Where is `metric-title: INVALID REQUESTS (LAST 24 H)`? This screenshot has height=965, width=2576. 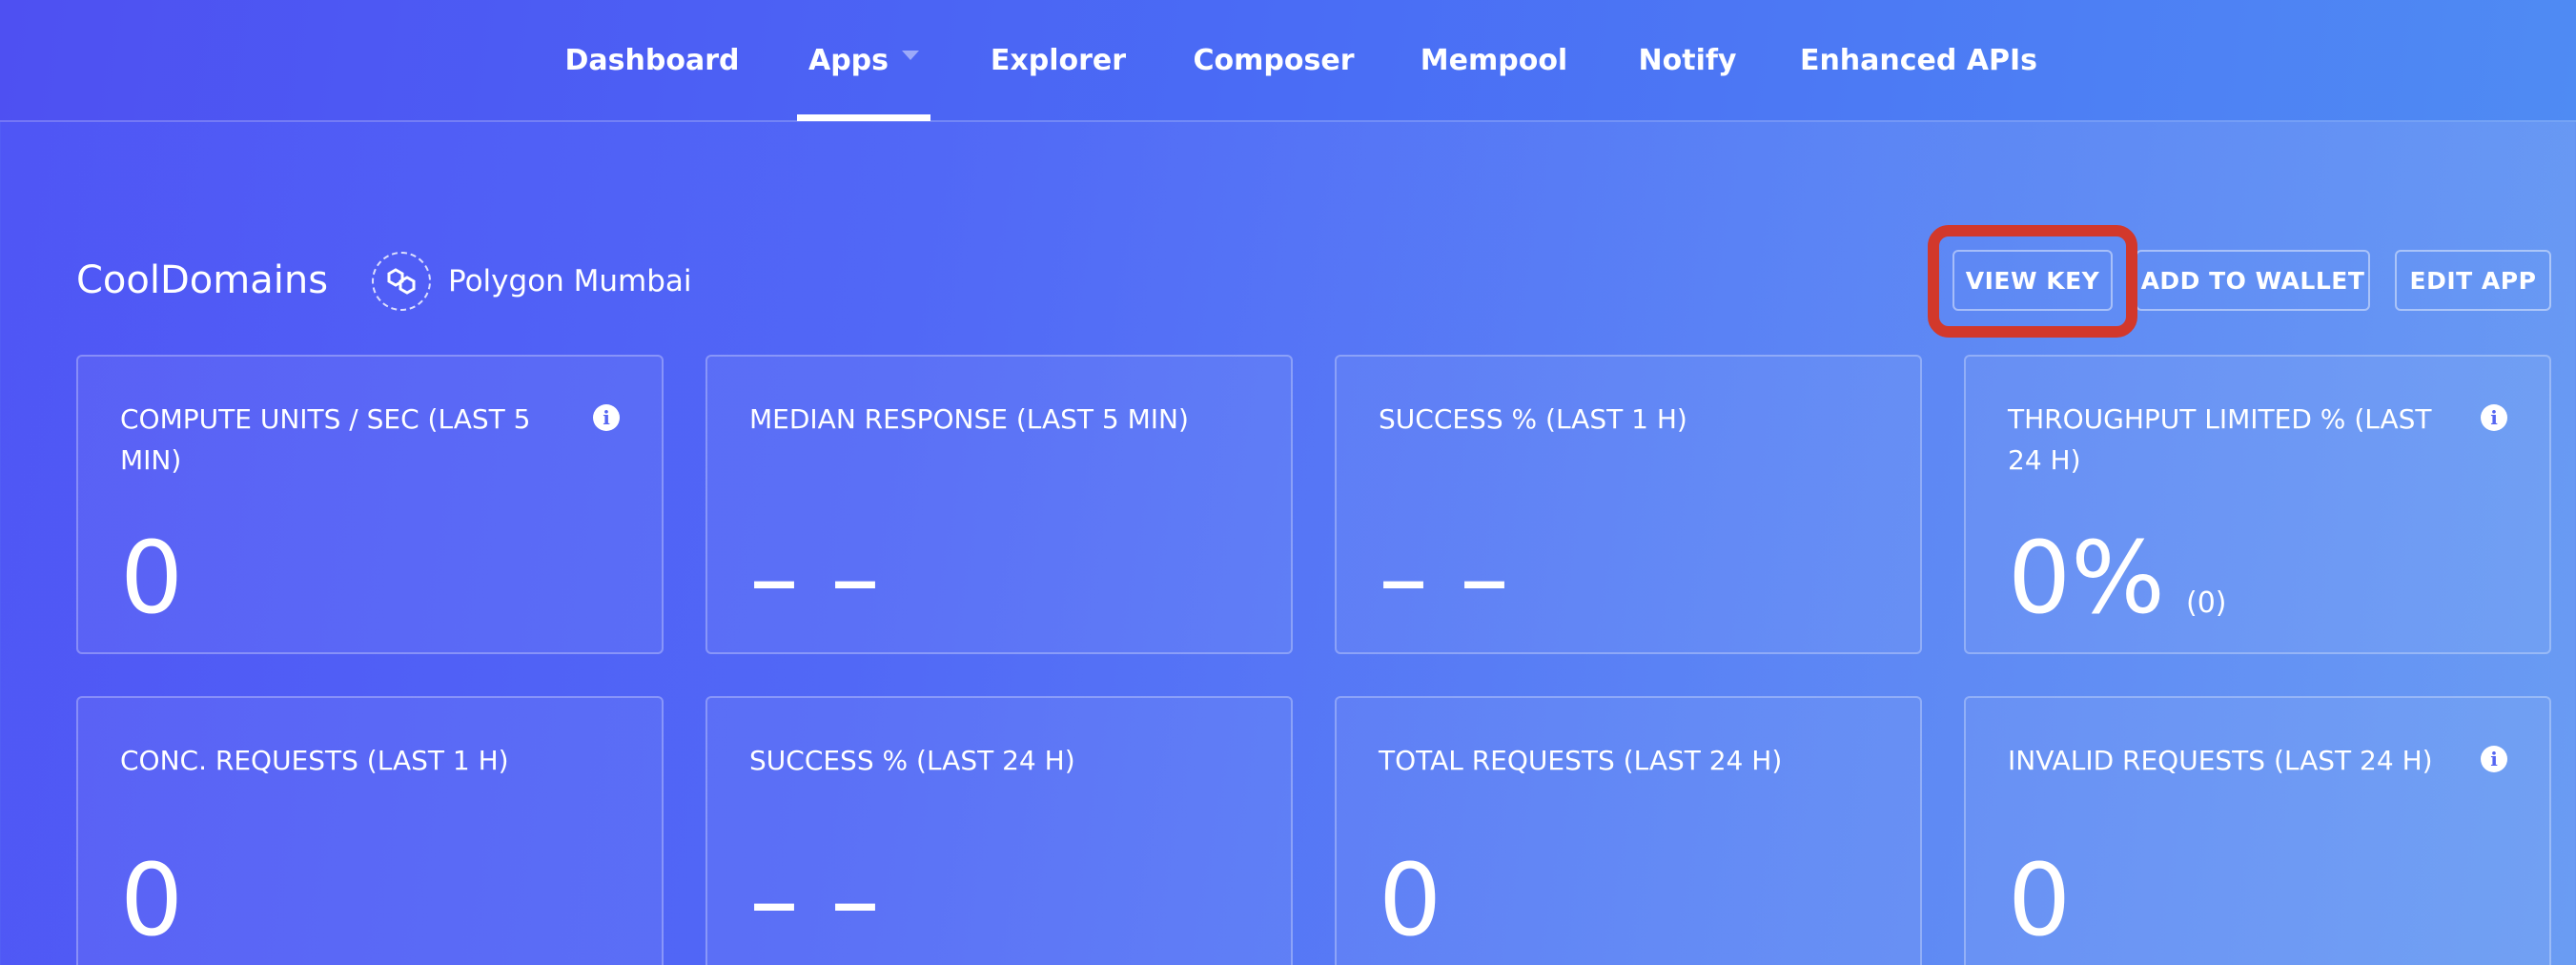 metric-title: INVALID REQUESTS (LAST 24 H) is located at coordinates (2220, 760).